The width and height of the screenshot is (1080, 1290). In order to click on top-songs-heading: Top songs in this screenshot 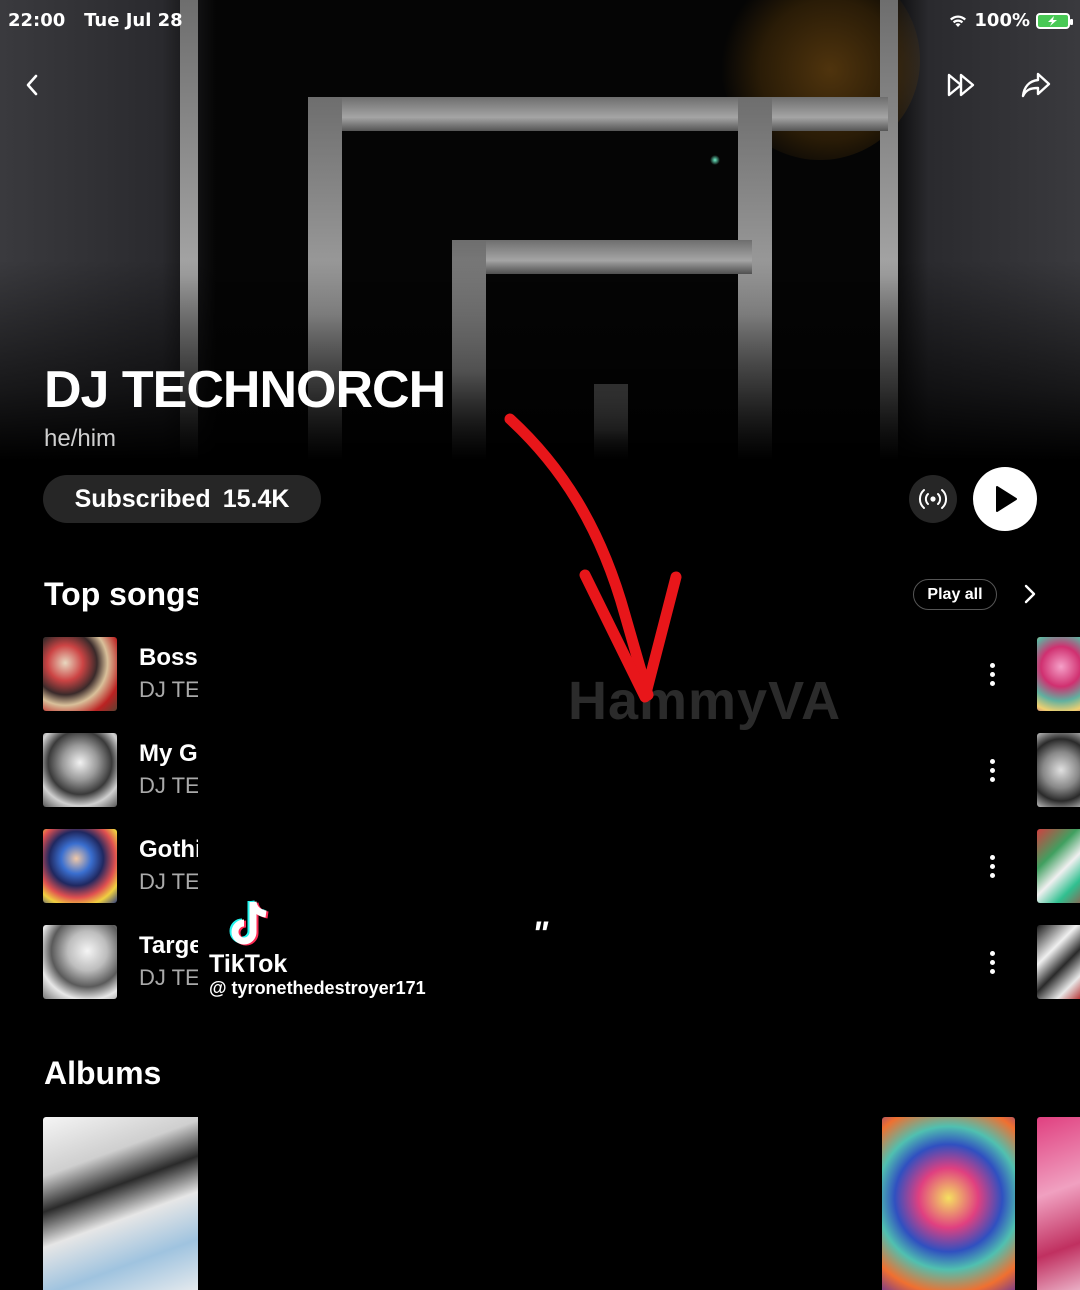, I will do `click(124, 594)`.